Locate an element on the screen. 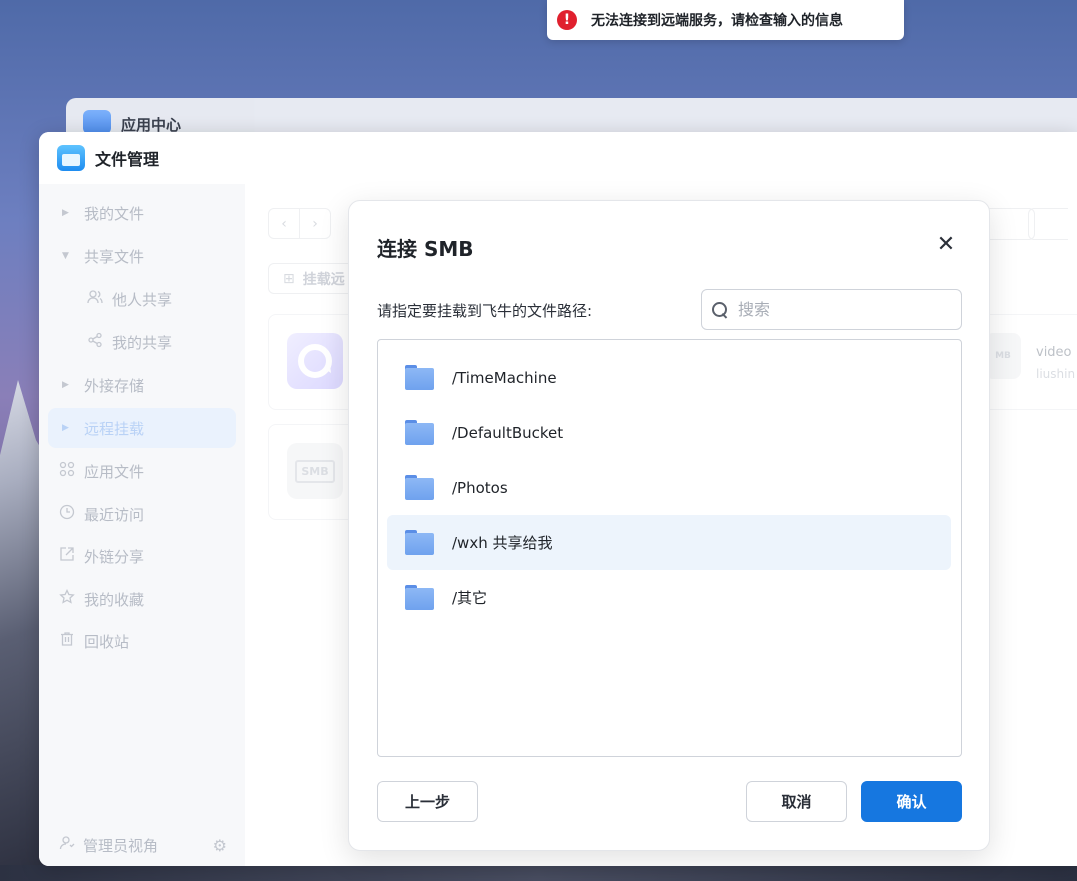 This screenshot has width=1077, height=881. search-icon is located at coordinates (720, 309).